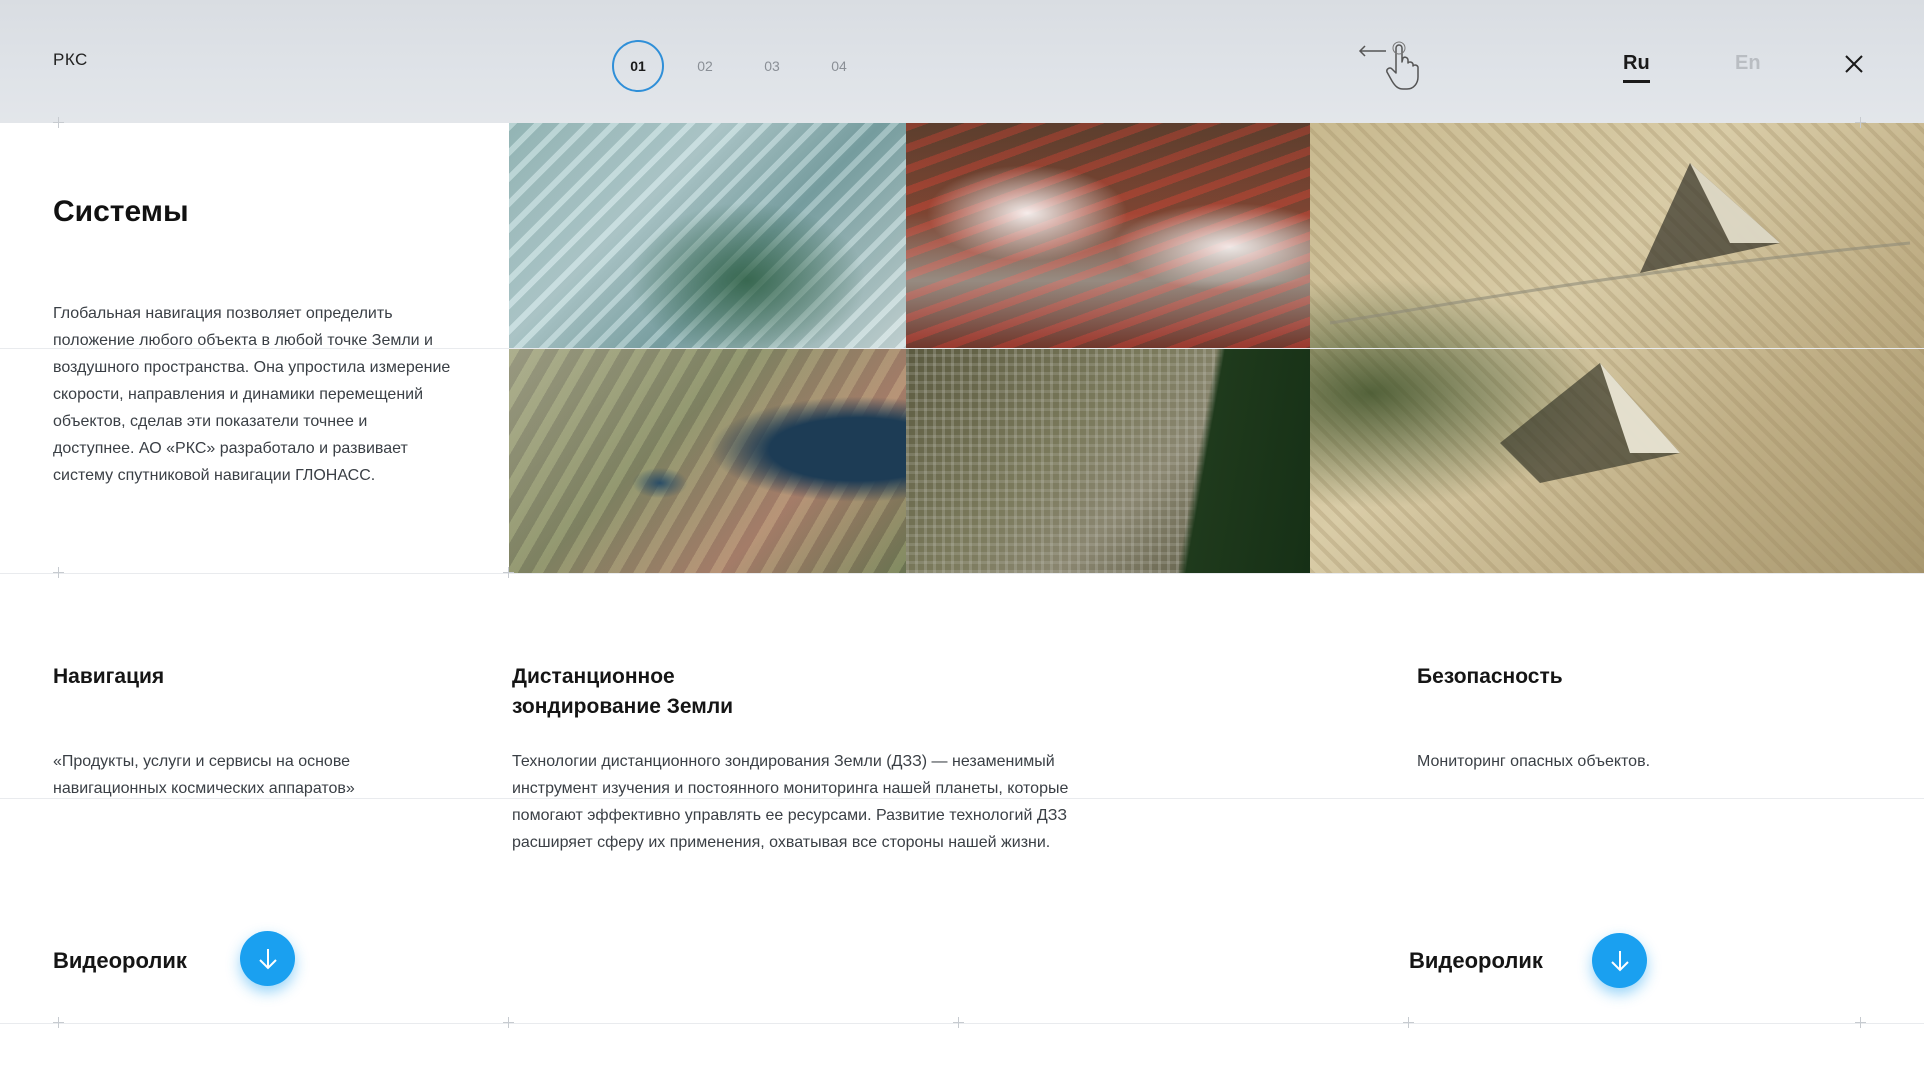  I want to click on lang-en-button: En, so click(1748, 63).